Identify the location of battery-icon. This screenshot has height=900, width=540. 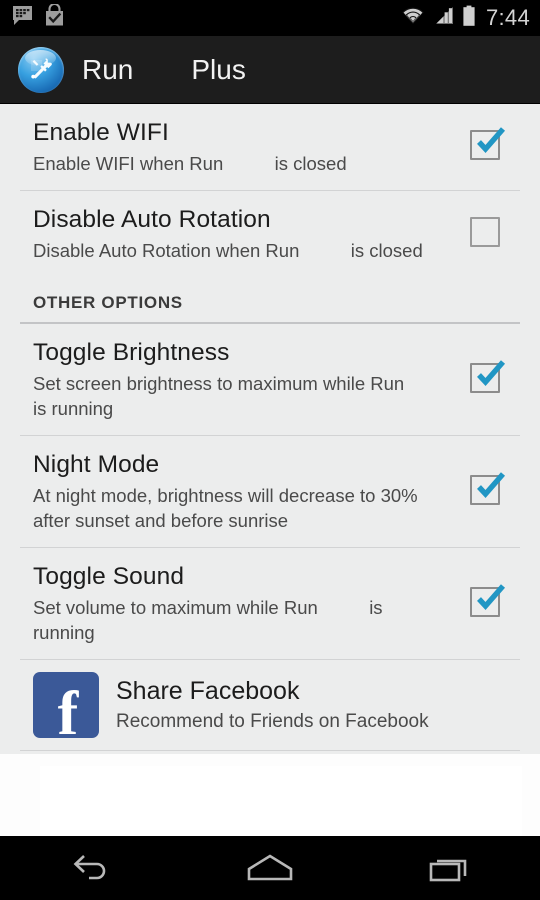
(469, 18).